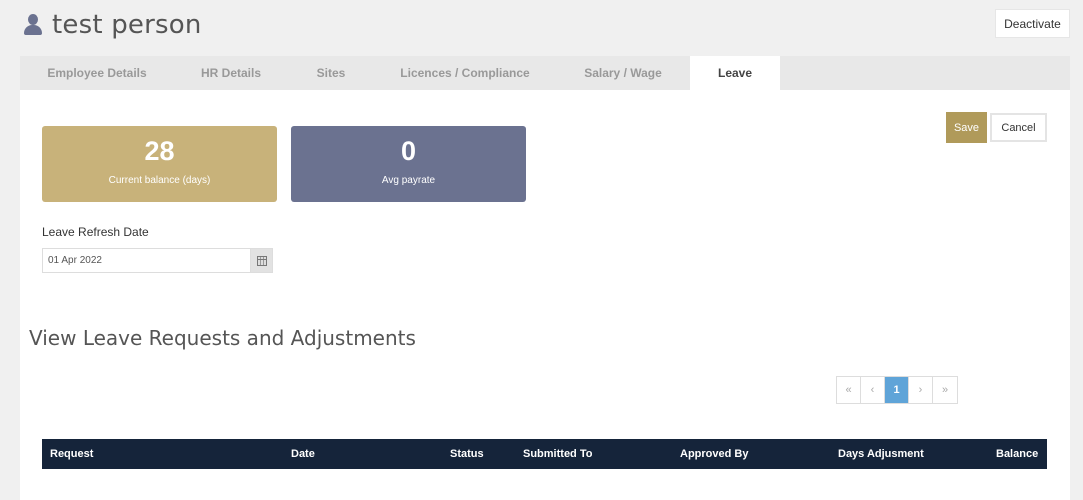 The height and width of the screenshot is (500, 1083). I want to click on page-title: test person, so click(127, 25).